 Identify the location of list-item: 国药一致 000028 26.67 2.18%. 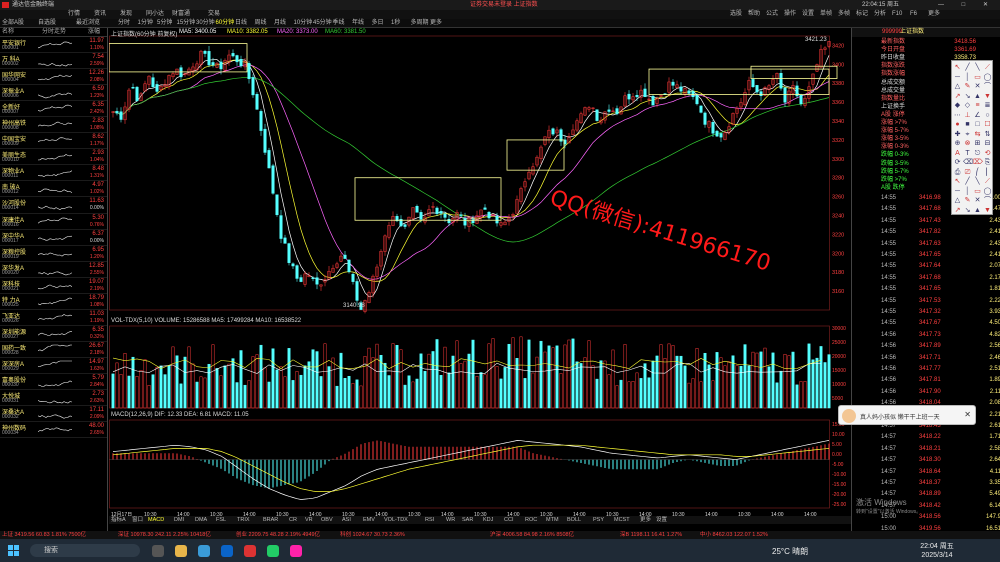
(53, 350).